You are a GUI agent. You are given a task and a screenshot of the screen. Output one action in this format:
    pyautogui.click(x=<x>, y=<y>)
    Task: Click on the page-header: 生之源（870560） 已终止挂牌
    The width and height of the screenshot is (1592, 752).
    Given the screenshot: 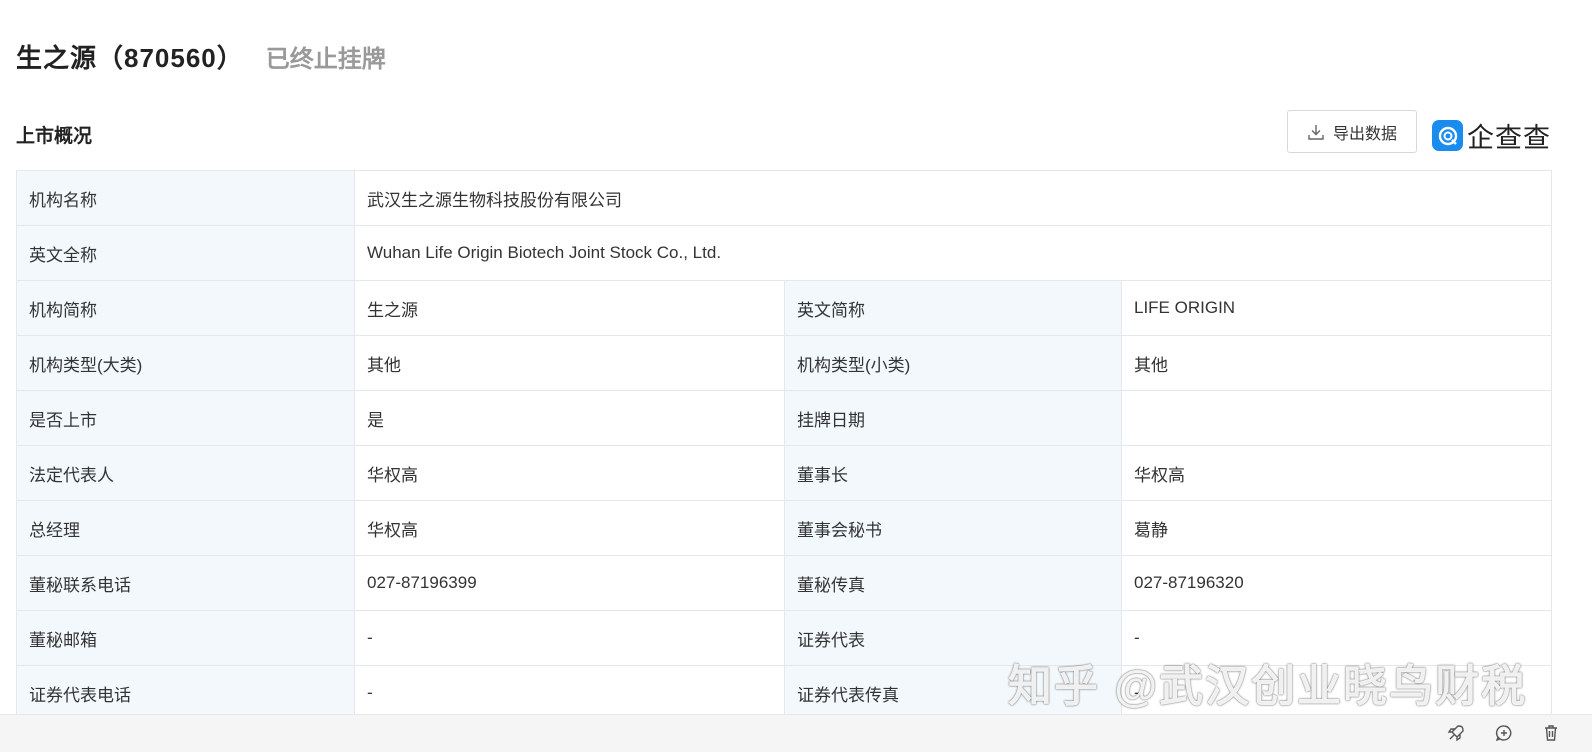 What is the action you would take?
    pyautogui.click(x=201, y=56)
    